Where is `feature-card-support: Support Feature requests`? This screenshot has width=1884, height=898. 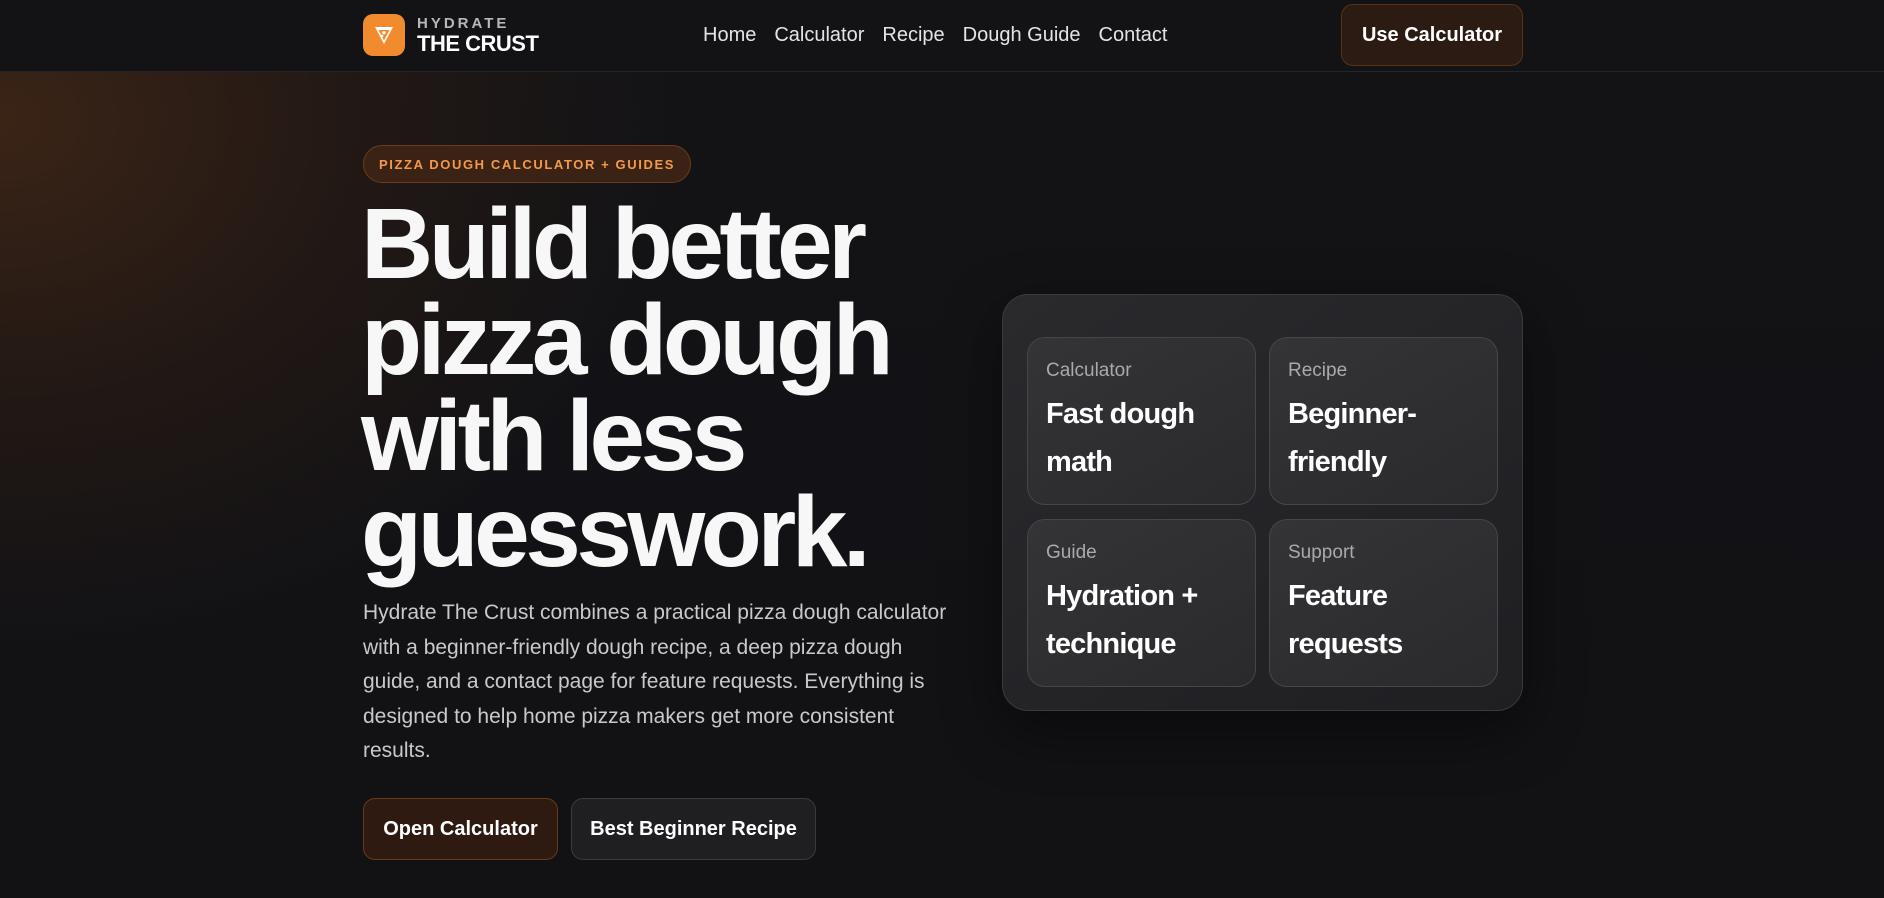 feature-card-support: Support Feature requests is located at coordinates (1383, 603).